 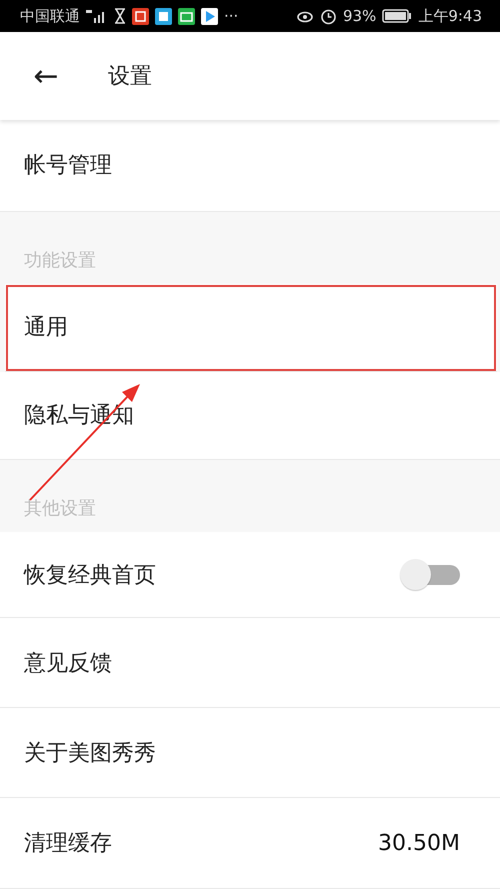 What do you see at coordinates (250, 753) in the screenshot?
I see `settings-row: 关于美图秀秀` at bounding box center [250, 753].